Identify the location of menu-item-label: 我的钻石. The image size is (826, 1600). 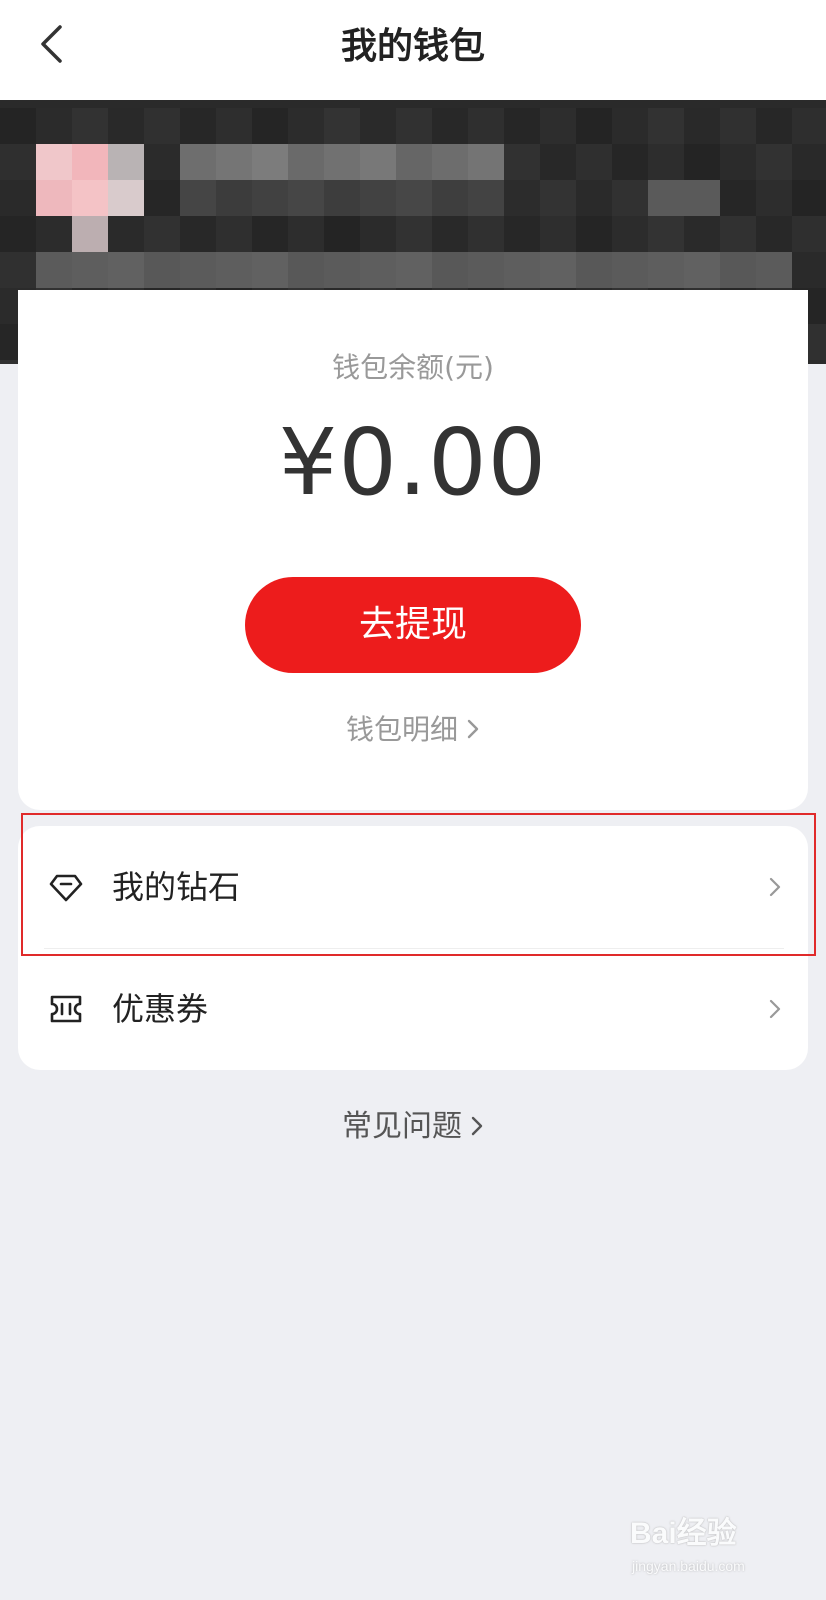
(176, 887).